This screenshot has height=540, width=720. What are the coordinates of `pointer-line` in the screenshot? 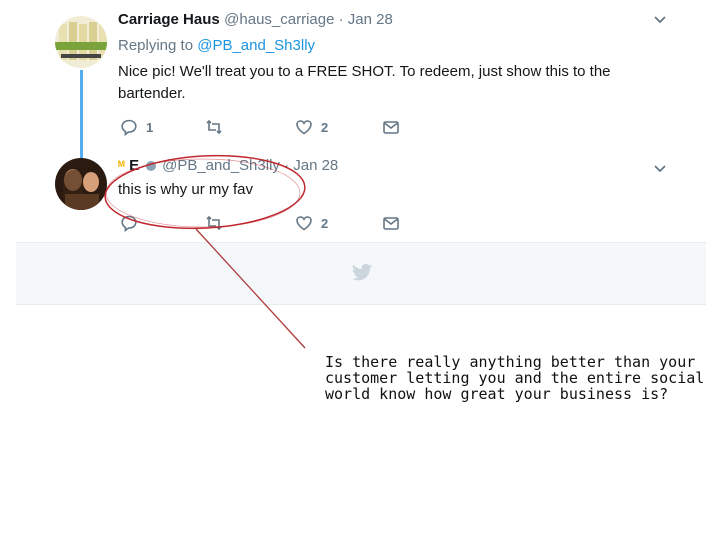 It's located at (250, 288).